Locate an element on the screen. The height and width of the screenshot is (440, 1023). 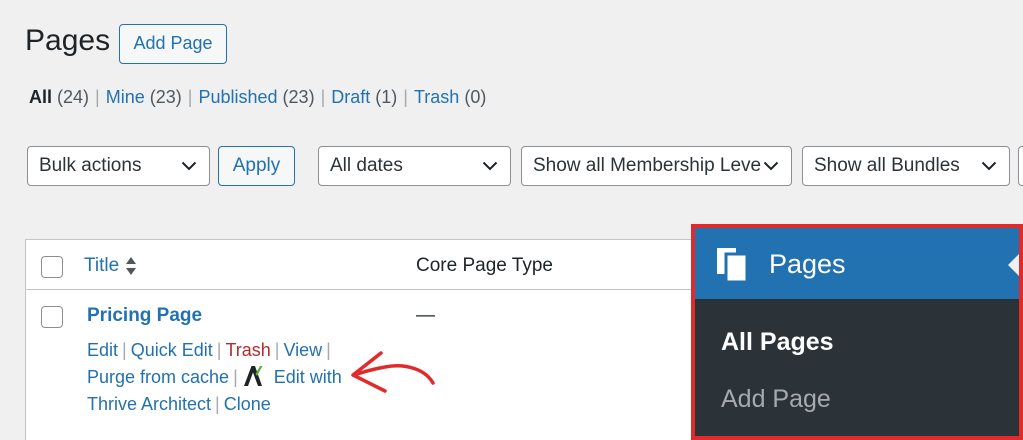
page-title-link: Pricing Page is located at coordinates (144, 316).